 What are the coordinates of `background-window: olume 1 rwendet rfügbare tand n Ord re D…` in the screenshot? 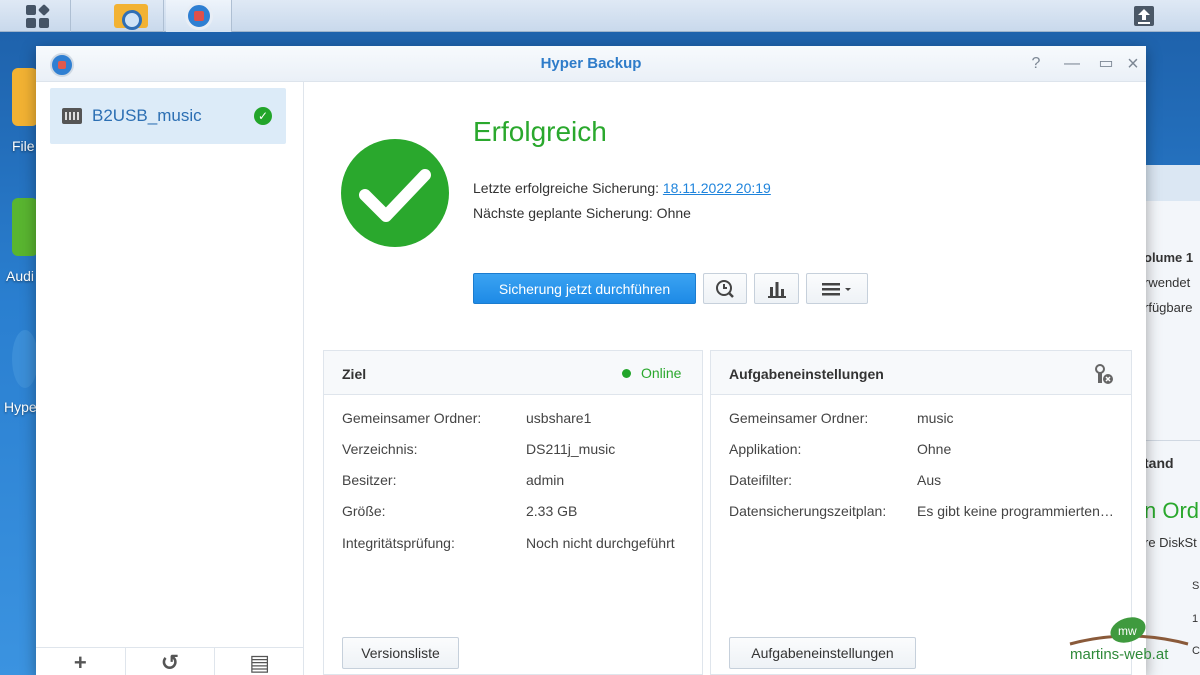 It's located at (1170, 420).